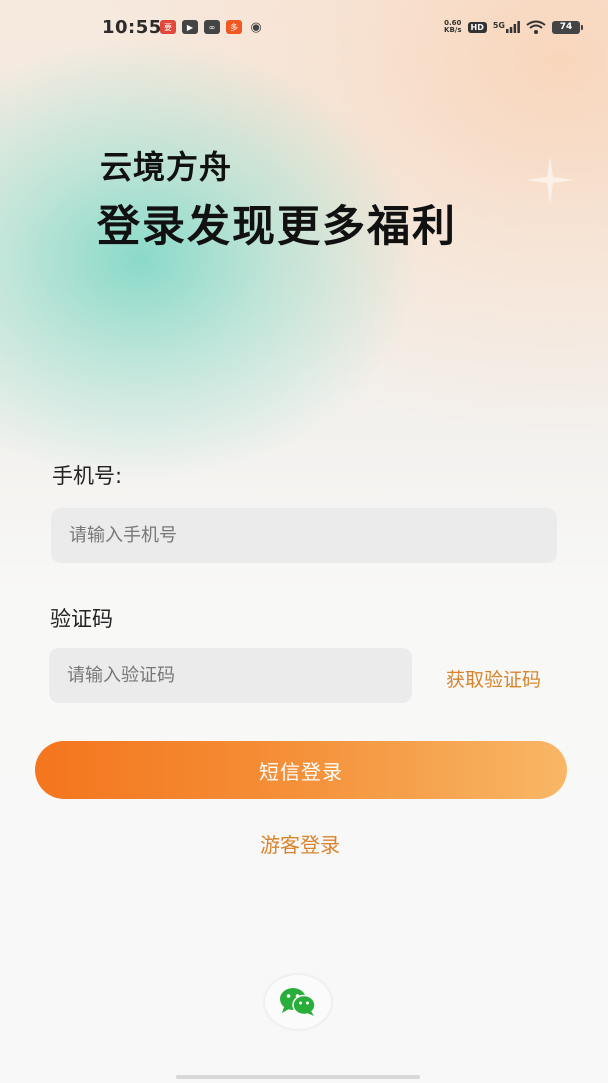  What do you see at coordinates (230, 675) in the screenshot?
I see `verification-code-input` at bounding box center [230, 675].